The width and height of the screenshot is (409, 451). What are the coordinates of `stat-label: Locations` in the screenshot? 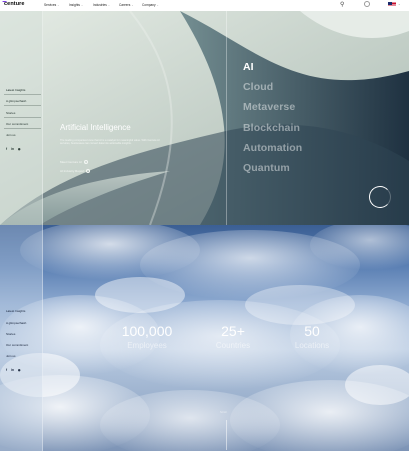 It's located at (312, 345).